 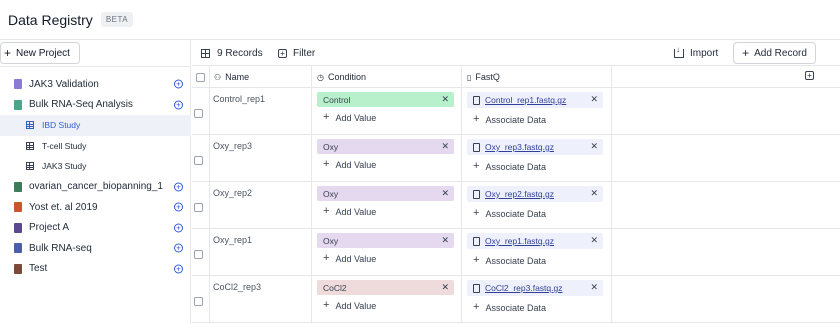 I want to click on name-cell: Oxy_rep3, so click(x=252, y=158).